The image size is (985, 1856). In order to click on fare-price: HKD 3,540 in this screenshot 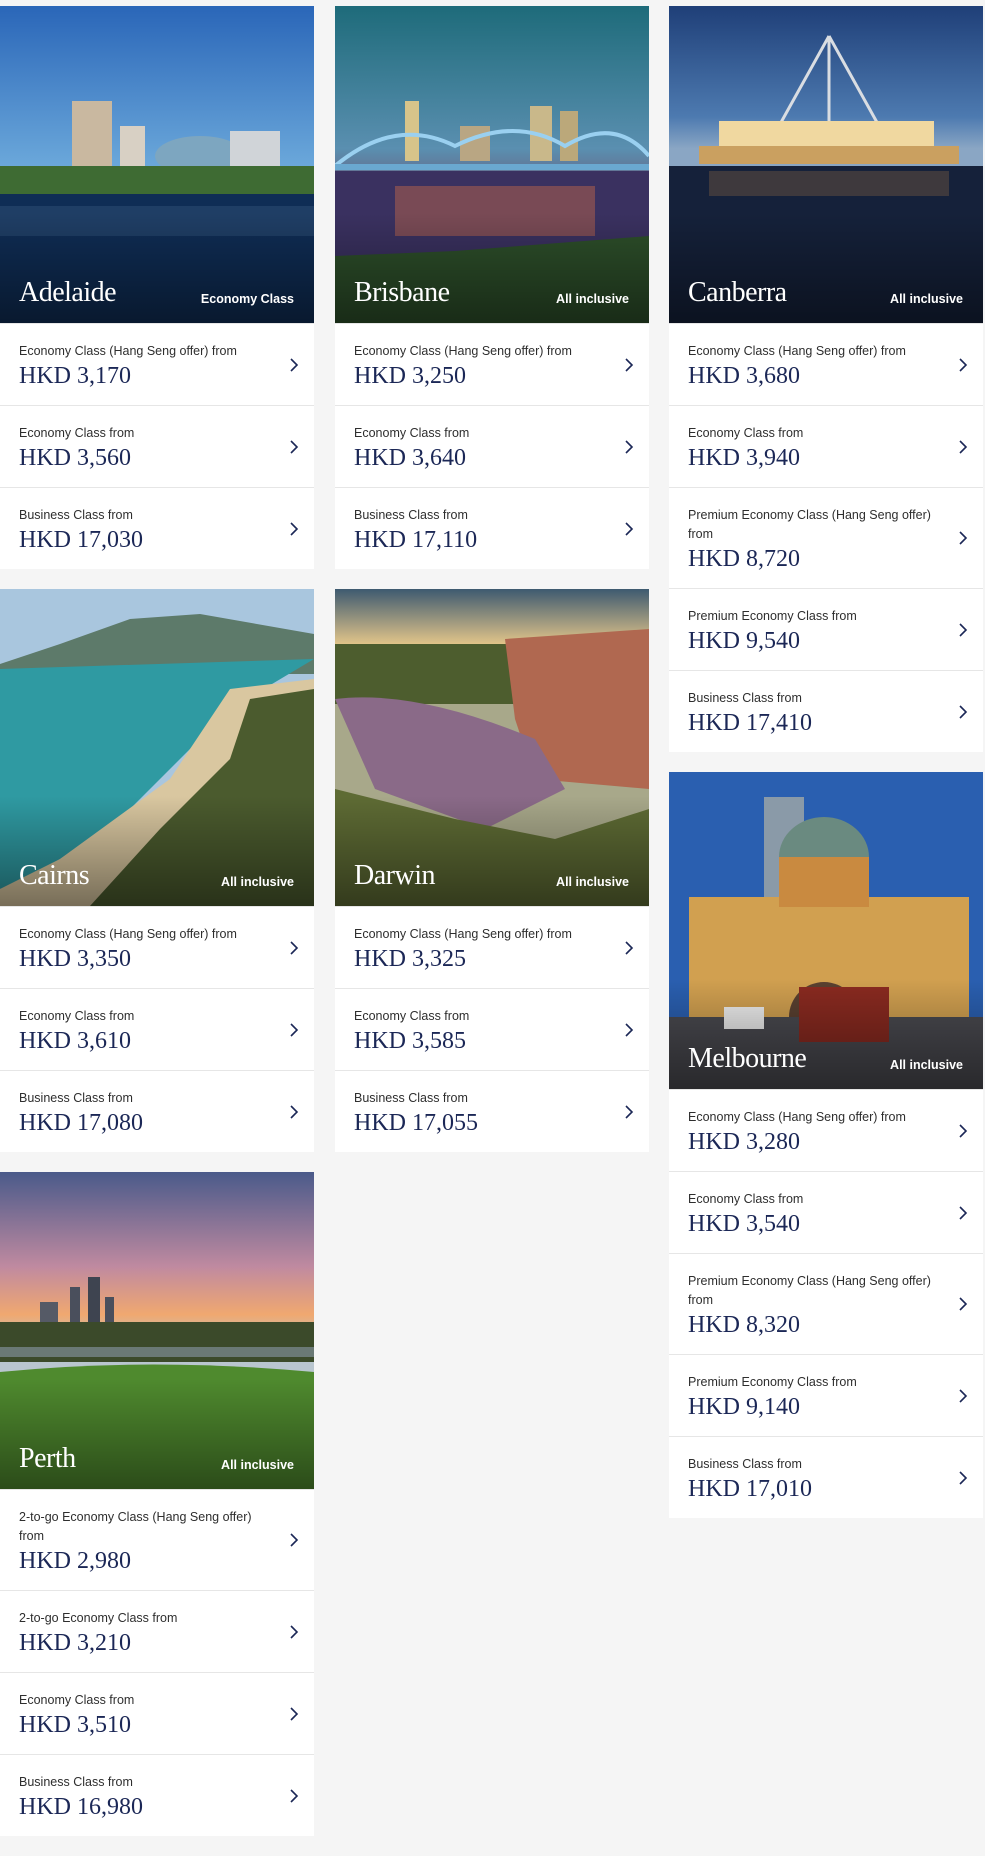, I will do `click(744, 1224)`.